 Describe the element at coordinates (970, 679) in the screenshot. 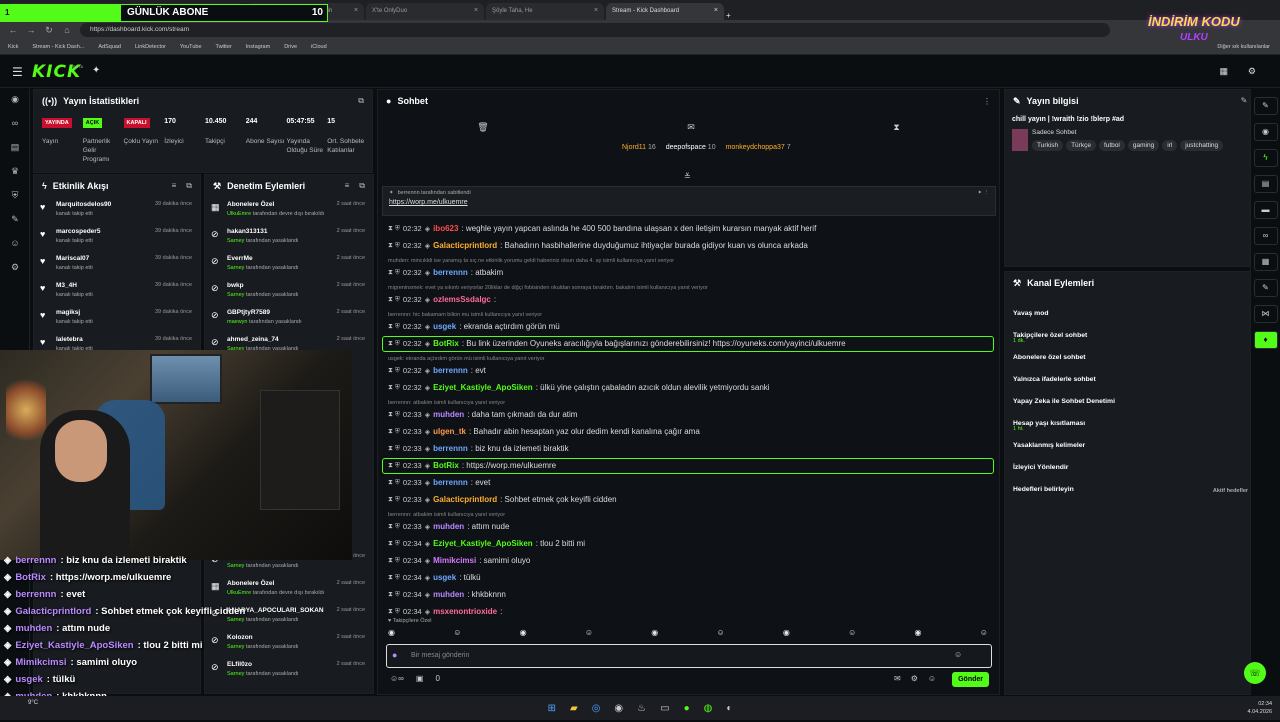

I see `send-button: Gönder` at that location.